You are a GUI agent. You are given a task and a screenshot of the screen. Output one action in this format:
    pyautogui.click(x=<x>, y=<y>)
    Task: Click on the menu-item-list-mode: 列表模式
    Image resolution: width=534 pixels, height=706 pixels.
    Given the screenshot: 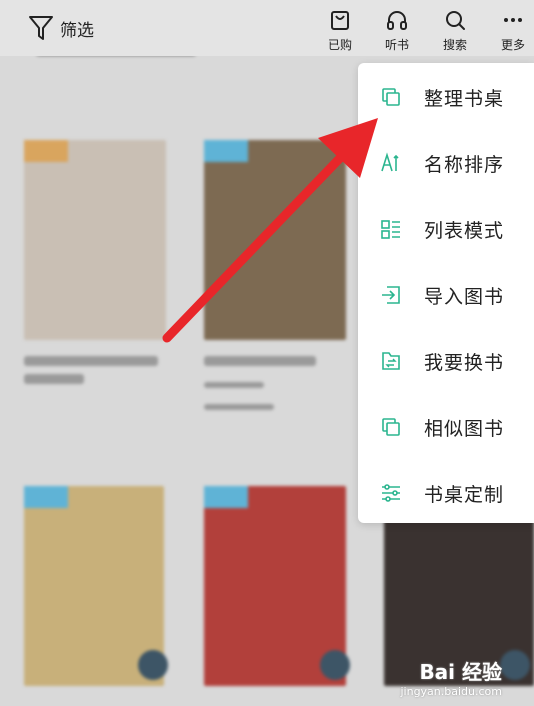 What is the action you would take?
    pyautogui.click(x=446, y=229)
    